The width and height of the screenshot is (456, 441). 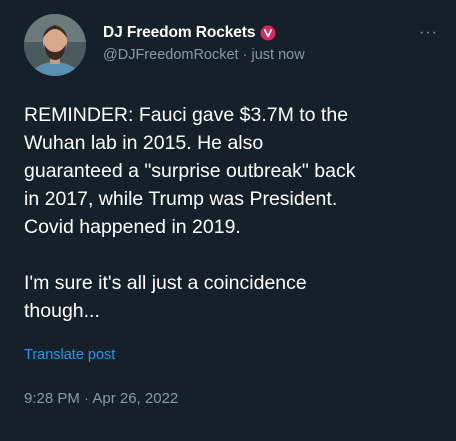 I want to click on display-name: DJ Freedom Rockets, so click(x=179, y=33).